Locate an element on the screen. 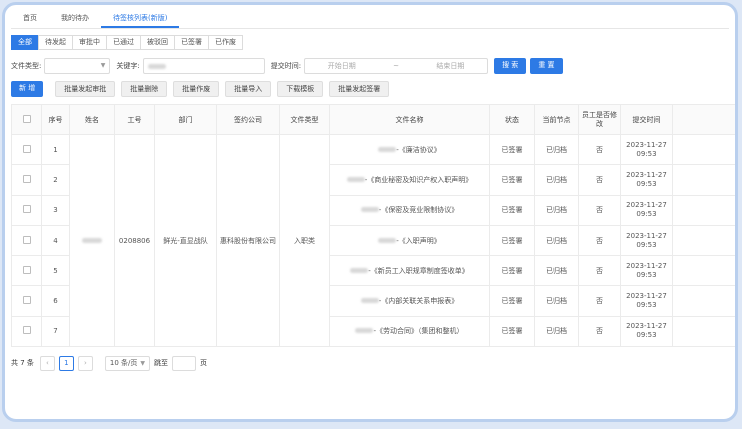 The width and height of the screenshot is (742, 429). batch-delete-button: 批量删除 is located at coordinates (144, 89).